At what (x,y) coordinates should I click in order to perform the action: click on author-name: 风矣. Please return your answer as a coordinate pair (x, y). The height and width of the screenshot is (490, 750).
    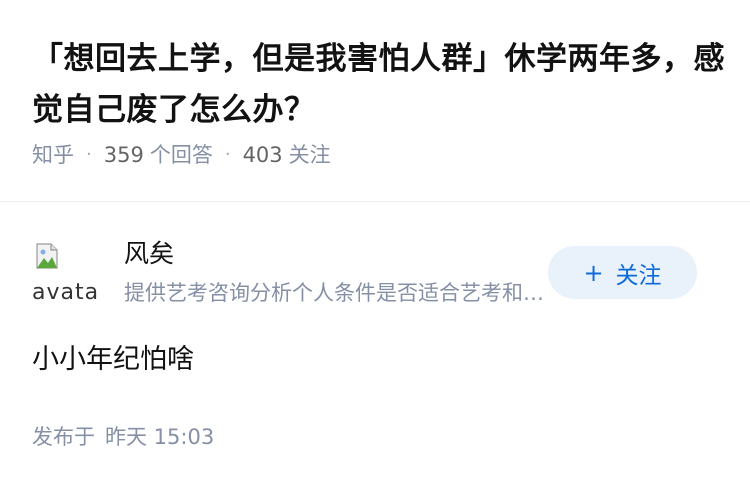
    Looking at the image, I should click on (149, 254).